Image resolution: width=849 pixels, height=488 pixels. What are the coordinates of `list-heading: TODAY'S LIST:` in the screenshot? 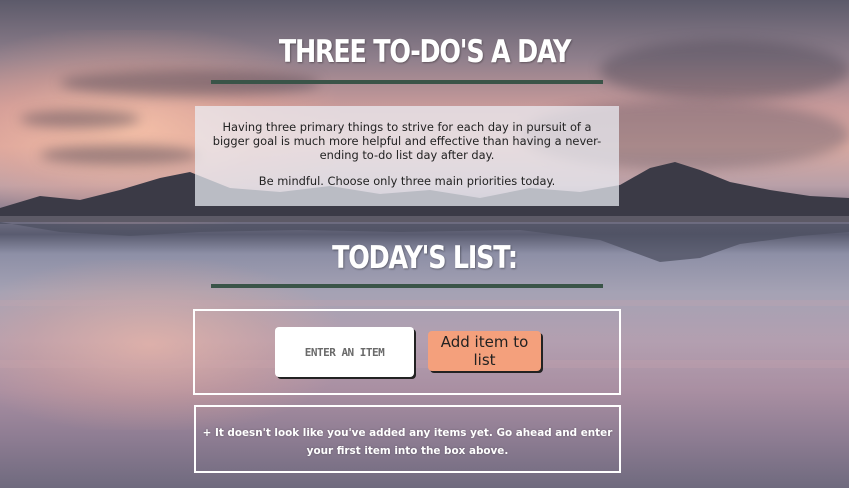 It's located at (425, 258).